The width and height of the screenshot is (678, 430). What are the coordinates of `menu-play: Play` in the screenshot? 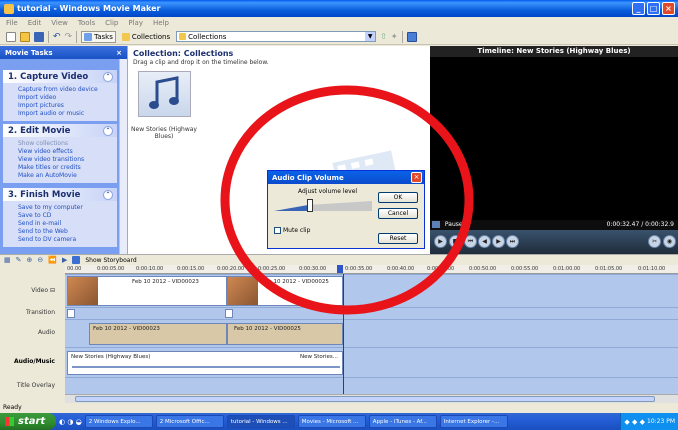 It's located at (135, 23).